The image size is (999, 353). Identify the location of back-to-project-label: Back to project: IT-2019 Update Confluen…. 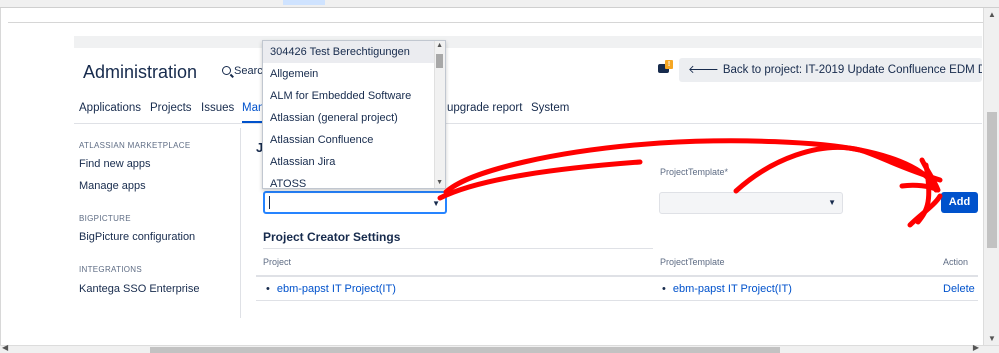
(852, 70).